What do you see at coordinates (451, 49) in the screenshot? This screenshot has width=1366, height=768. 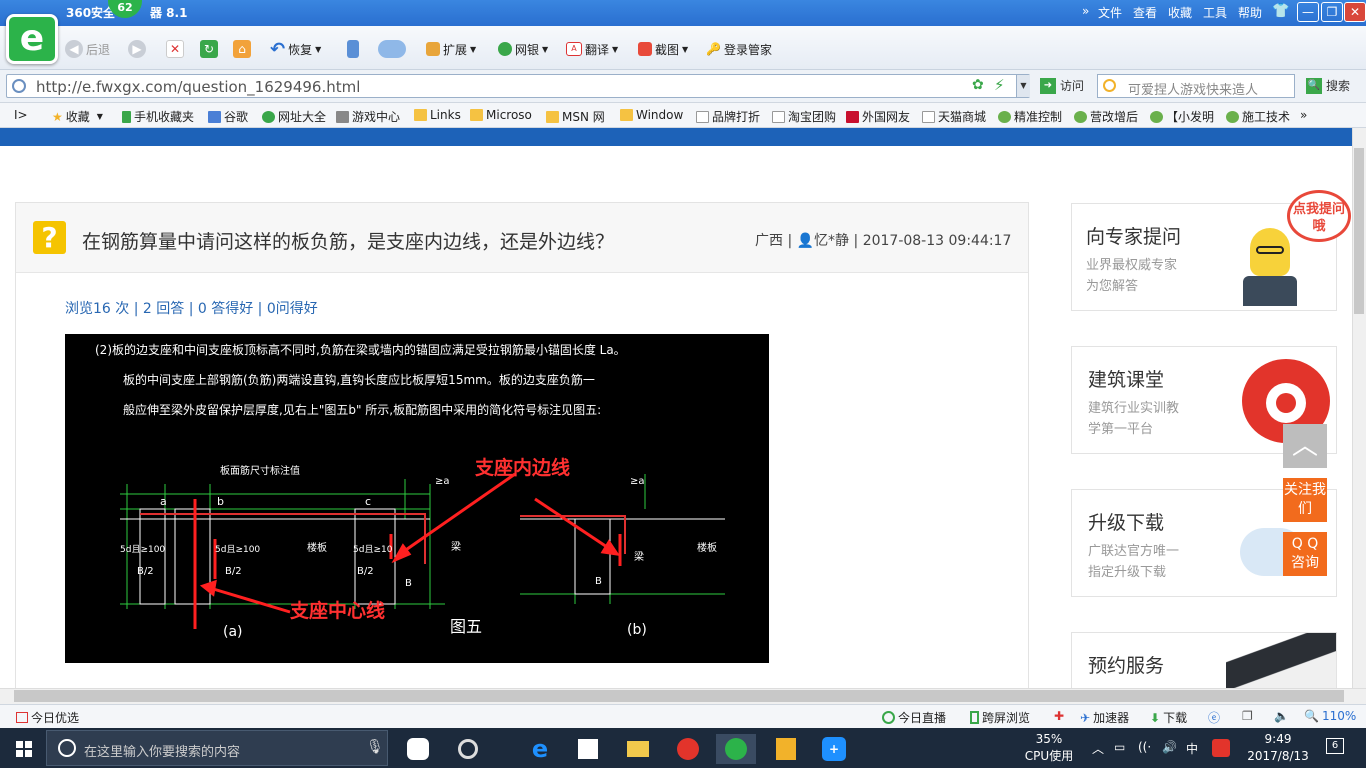 I see `extensions-button: 扩展 ▼` at bounding box center [451, 49].